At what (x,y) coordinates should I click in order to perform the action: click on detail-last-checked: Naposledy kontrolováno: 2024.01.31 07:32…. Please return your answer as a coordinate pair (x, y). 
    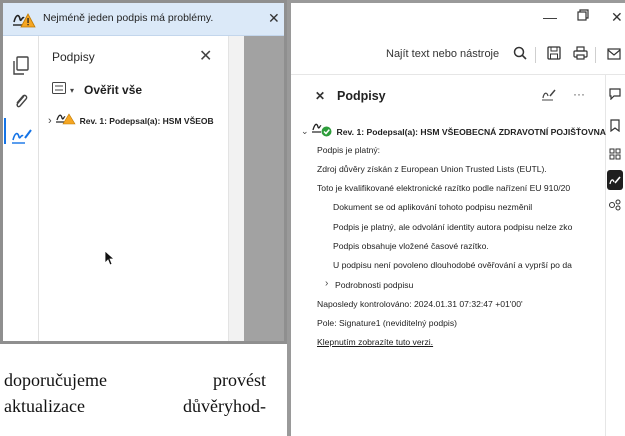
    Looking at the image, I should click on (420, 304).